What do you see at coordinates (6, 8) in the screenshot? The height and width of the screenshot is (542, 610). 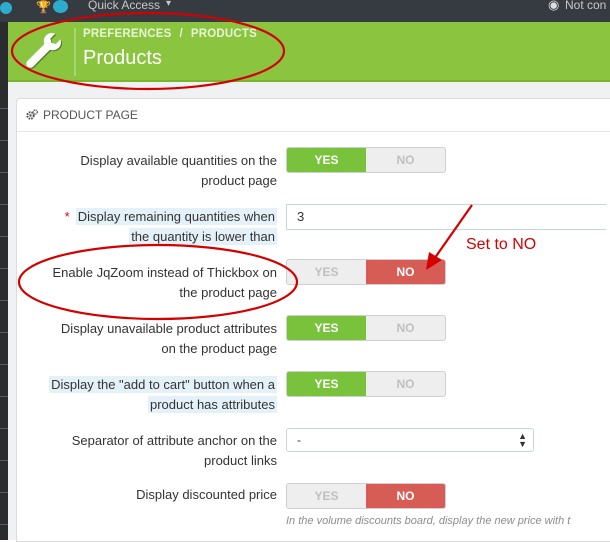 I see `notification-icon` at bounding box center [6, 8].